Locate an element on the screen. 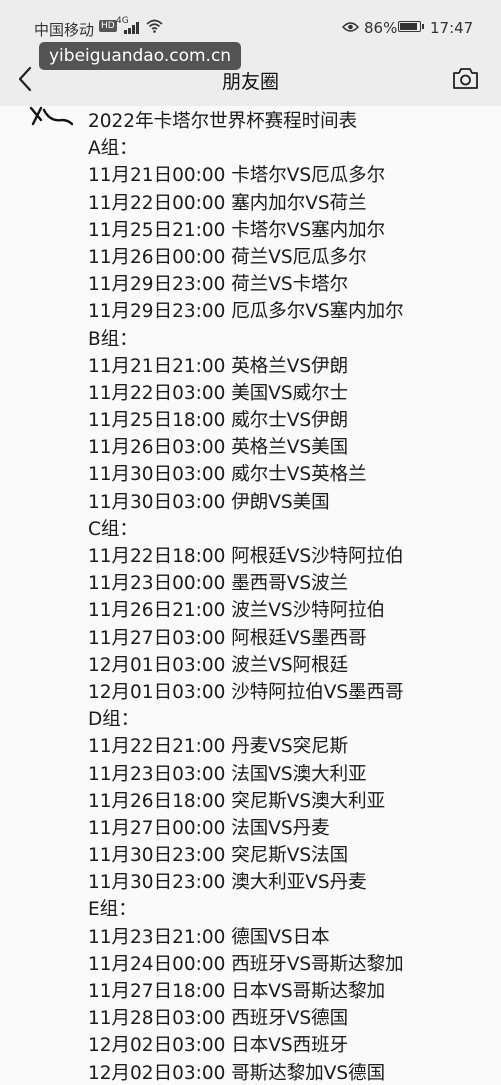 This screenshot has width=501, height=1085. match-line: 12月01日03:00 波兰VS阿根廷 is located at coordinates (218, 665).